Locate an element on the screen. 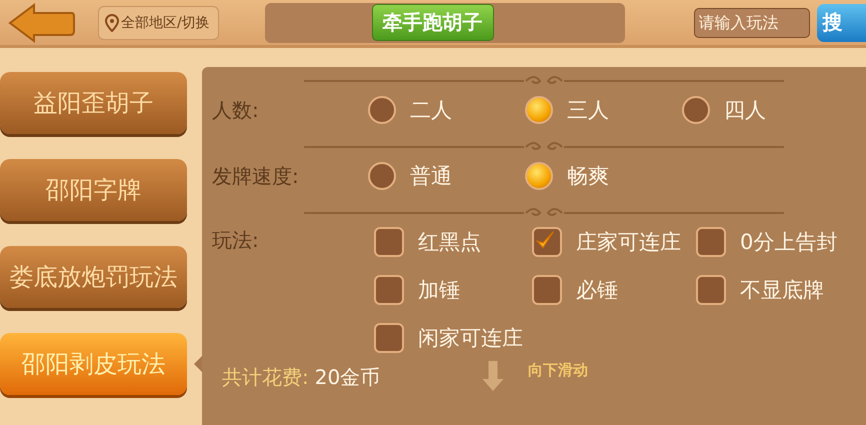  back-arrow-icon is located at coordinates (42, 22).